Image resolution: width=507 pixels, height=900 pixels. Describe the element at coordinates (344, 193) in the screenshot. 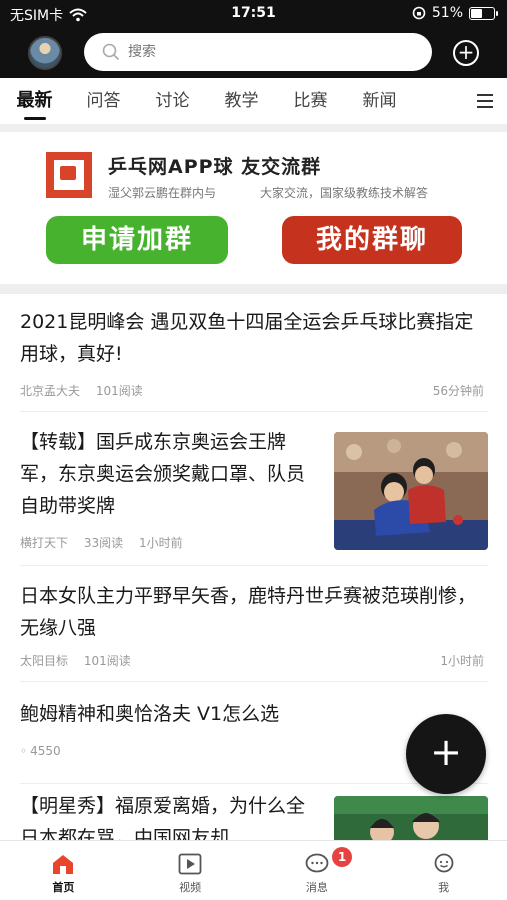

I see `banner-subtitle-right: 大家交流，国家级教练技术解答` at that location.